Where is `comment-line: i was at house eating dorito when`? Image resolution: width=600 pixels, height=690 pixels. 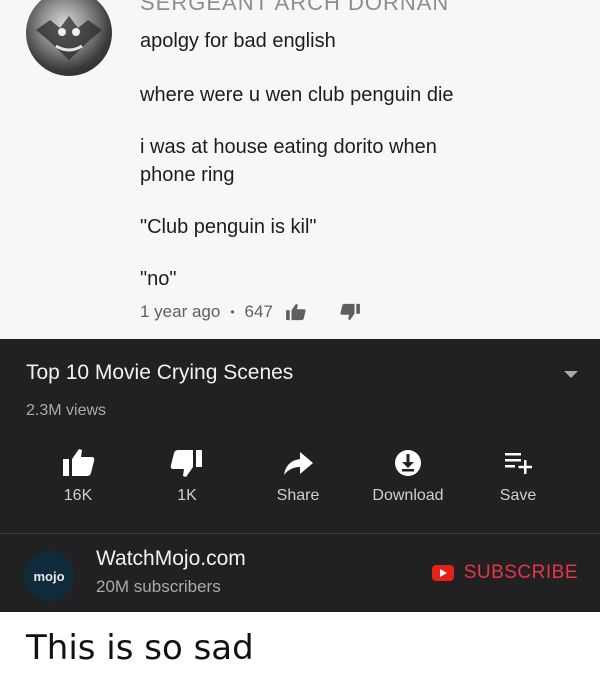
comment-line: i was at house eating dorito when is located at coordinates (288, 147).